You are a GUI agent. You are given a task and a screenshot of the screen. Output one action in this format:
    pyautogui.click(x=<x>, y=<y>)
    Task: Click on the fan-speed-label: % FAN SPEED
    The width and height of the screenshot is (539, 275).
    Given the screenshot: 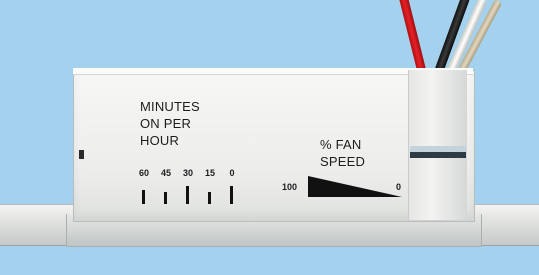 What is the action you would take?
    pyautogui.click(x=360, y=153)
    